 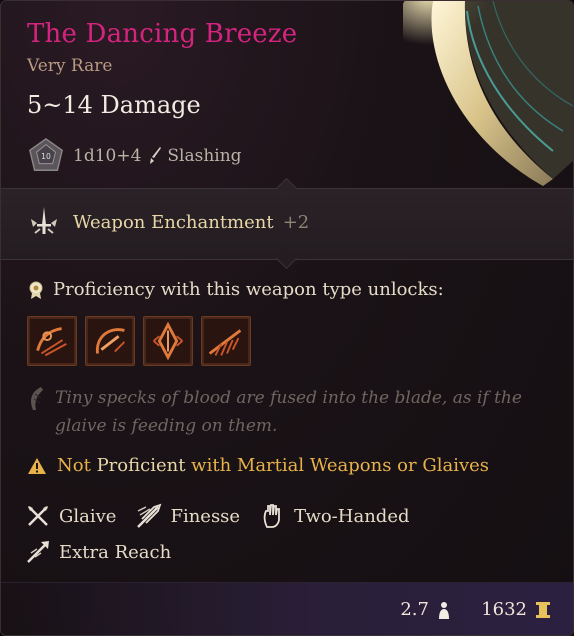 What do you see at coordinates (543, 609) in the screenshot?
I see `gold-coin-icon` at bounding box center [543, 609].